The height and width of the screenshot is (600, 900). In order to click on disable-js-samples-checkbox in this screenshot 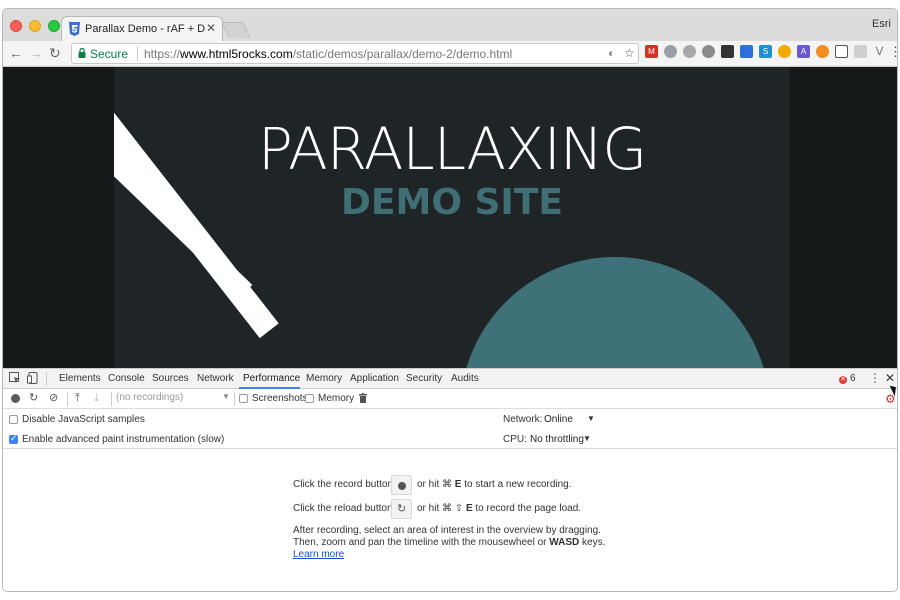, I will do `click(13, 419)`.